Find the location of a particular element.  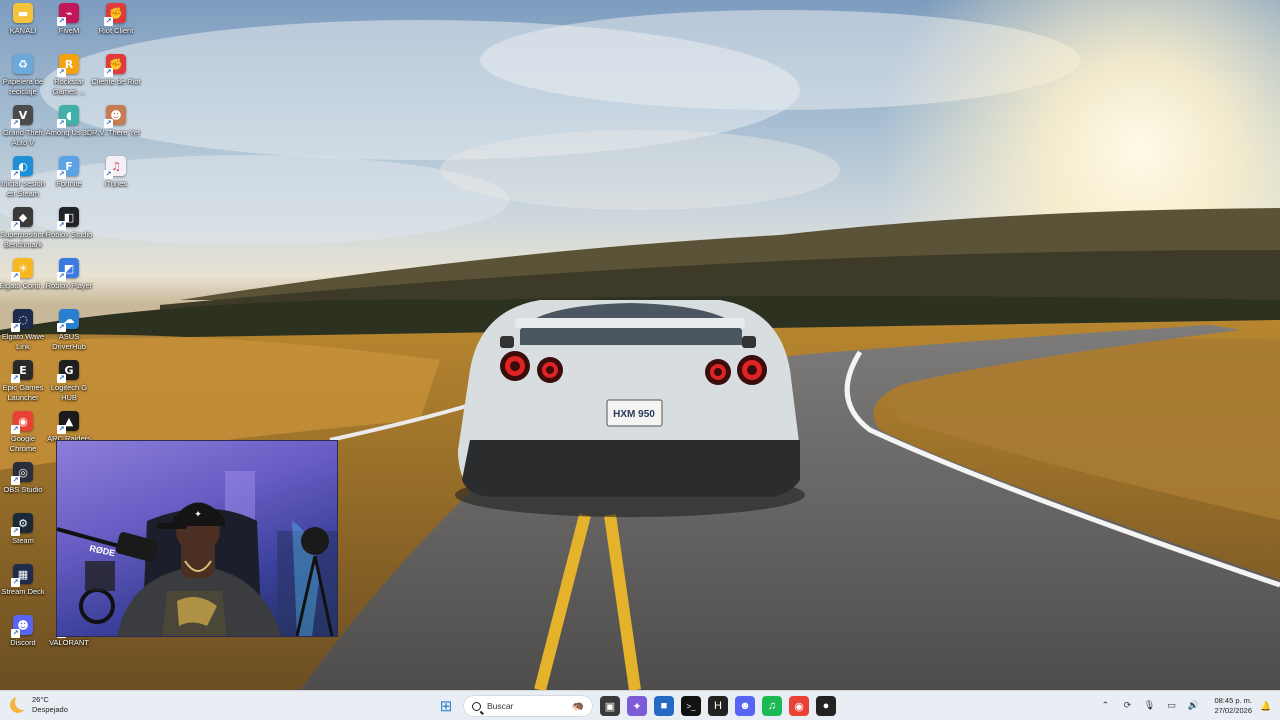

desktop-icon-label: Epic Games Launcher is located at coordinates (23, 392).